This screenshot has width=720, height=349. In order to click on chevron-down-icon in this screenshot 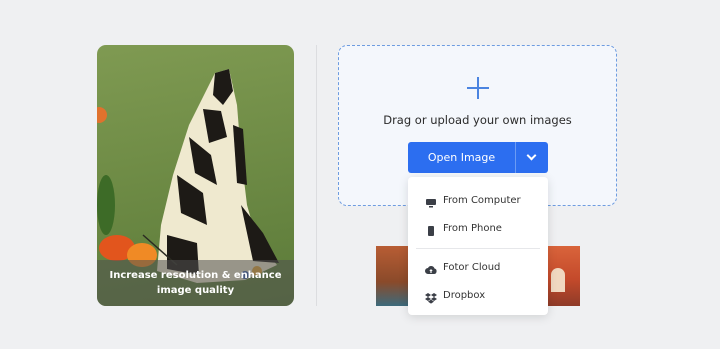, I will do `click(531, 155)`.